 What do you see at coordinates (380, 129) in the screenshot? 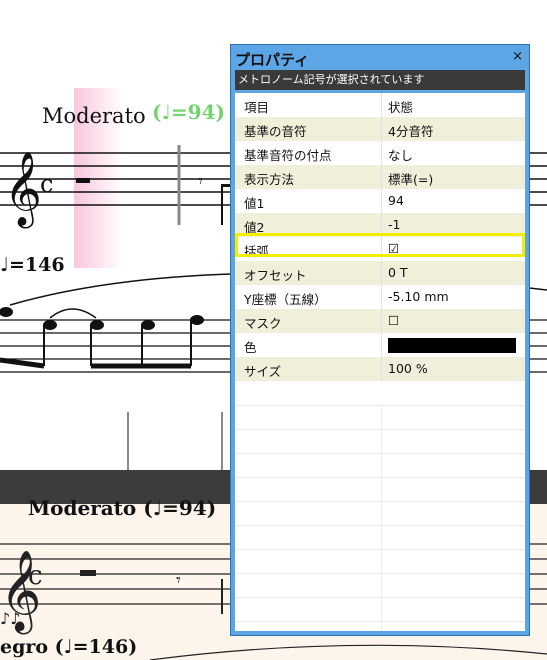
I see `property-row-base-note: 基準の音符 4分音符` at bounding box center [380, 129].